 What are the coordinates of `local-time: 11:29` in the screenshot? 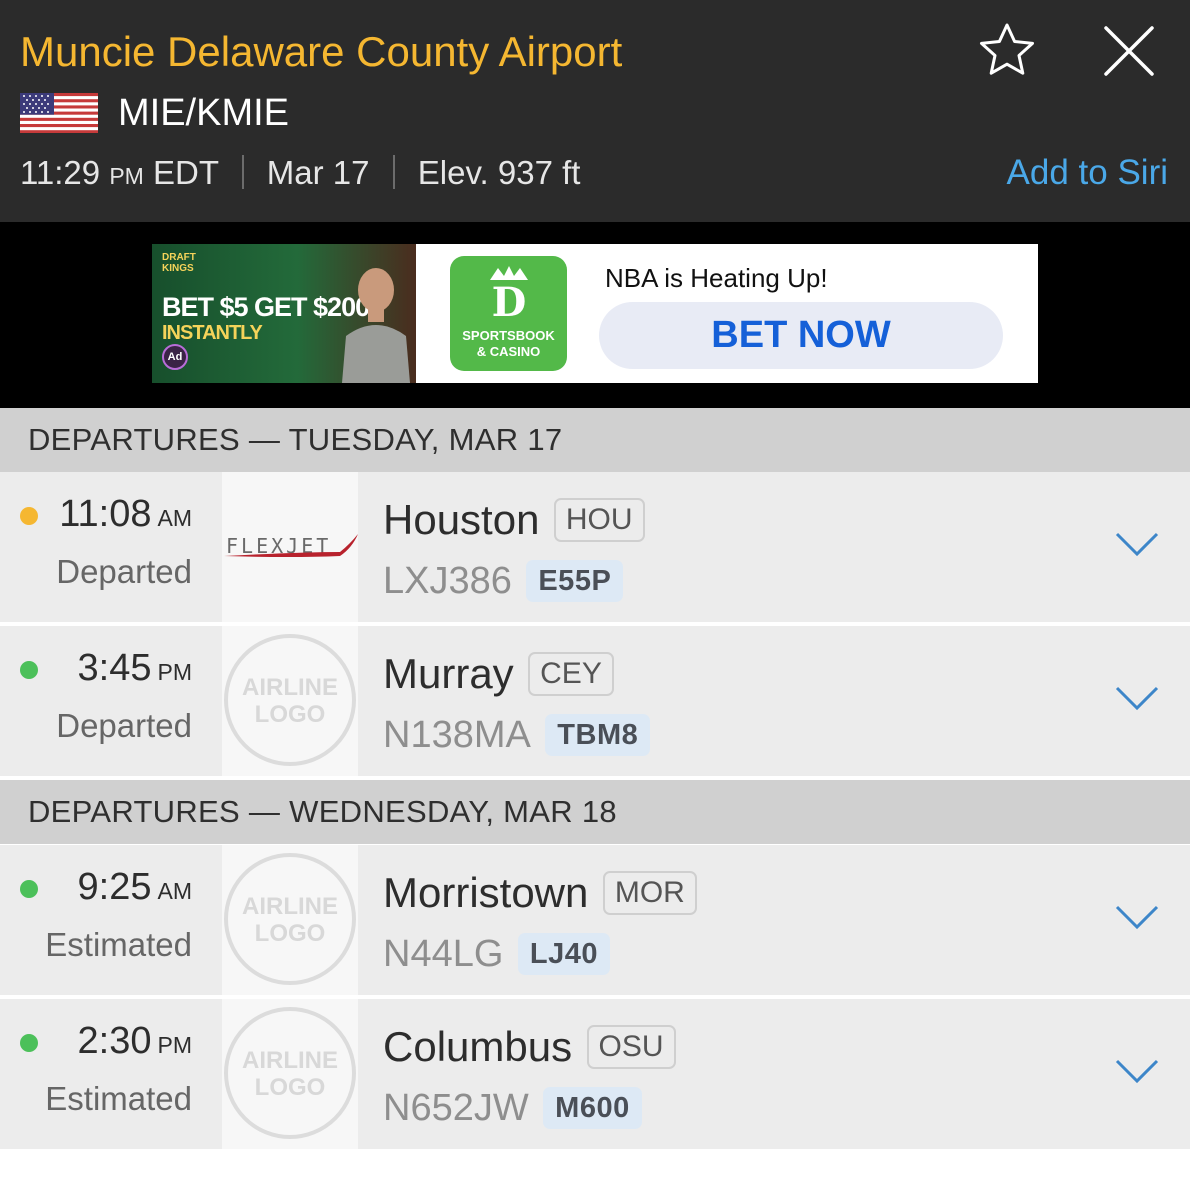 It's located at (60, 172).